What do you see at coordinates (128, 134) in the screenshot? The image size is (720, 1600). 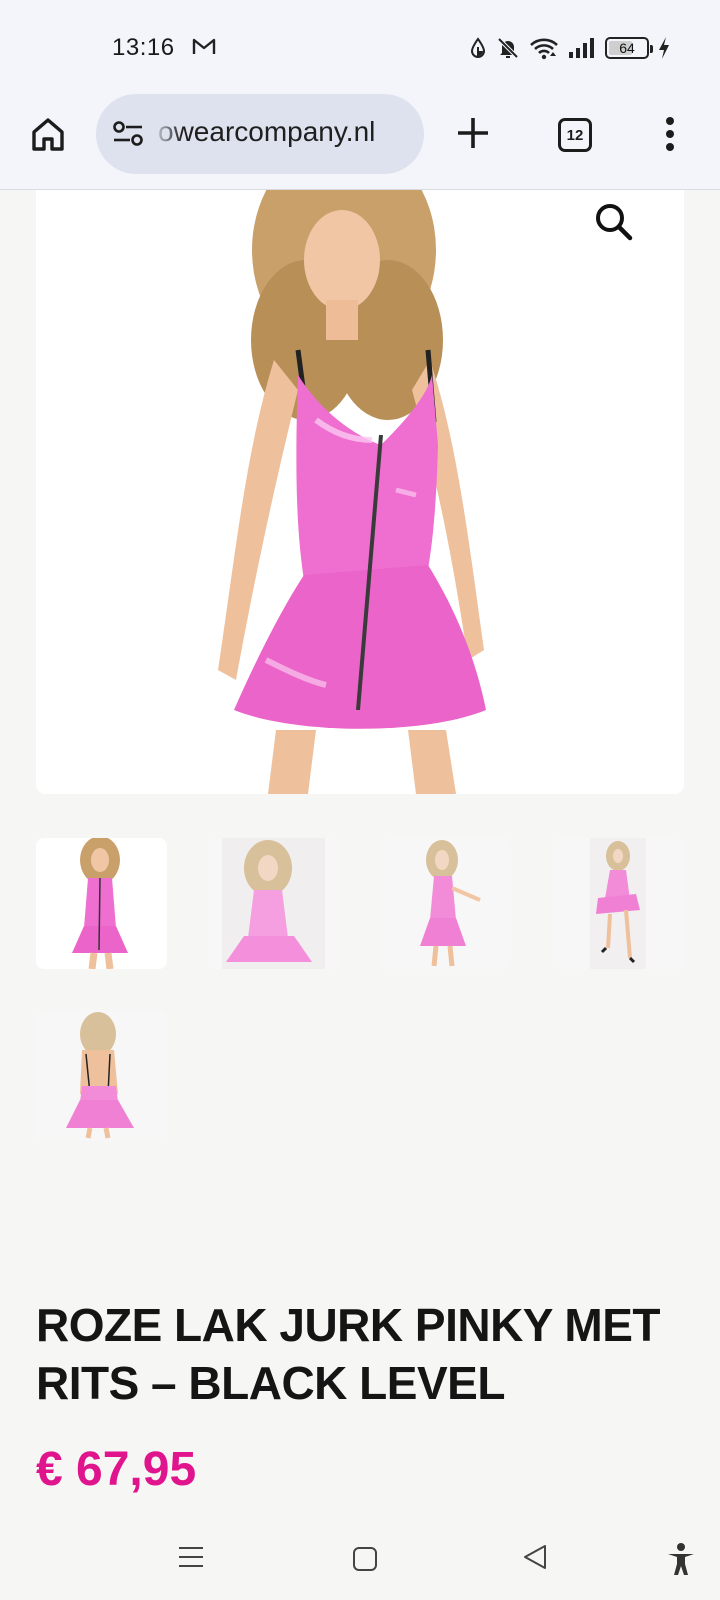 I see `site-settings-icon` at bounding box center [128, 134].